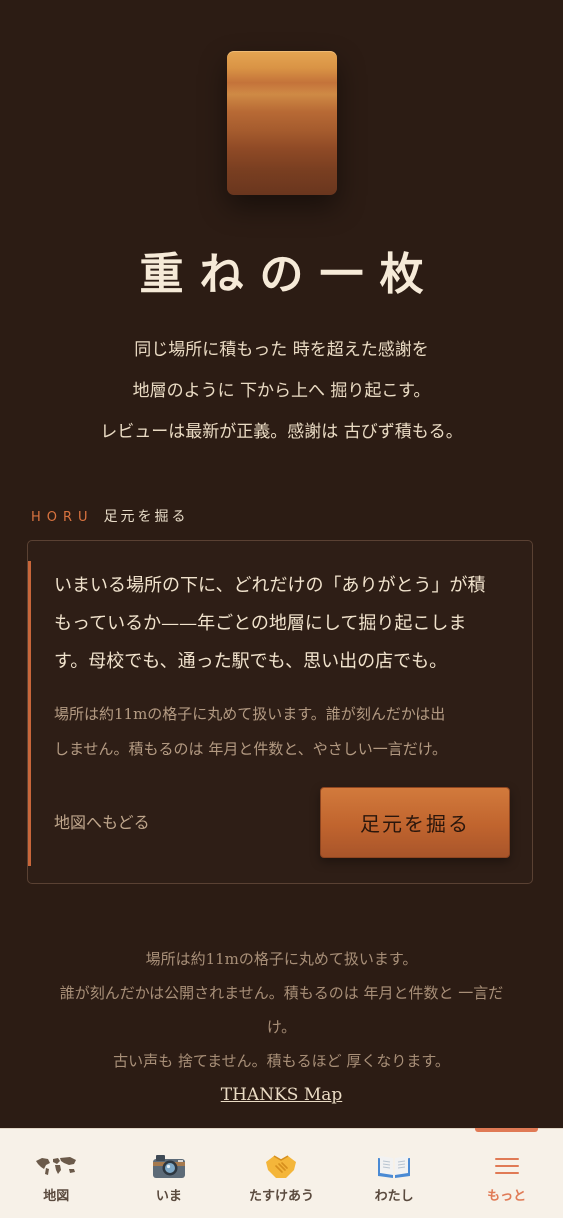 The image size is (563, 1218). Describe the element at coordinates (281, 350) in the screenshot. I see `intro-line: 同じ場所に積もった 時を超えた感謝を` at that location.